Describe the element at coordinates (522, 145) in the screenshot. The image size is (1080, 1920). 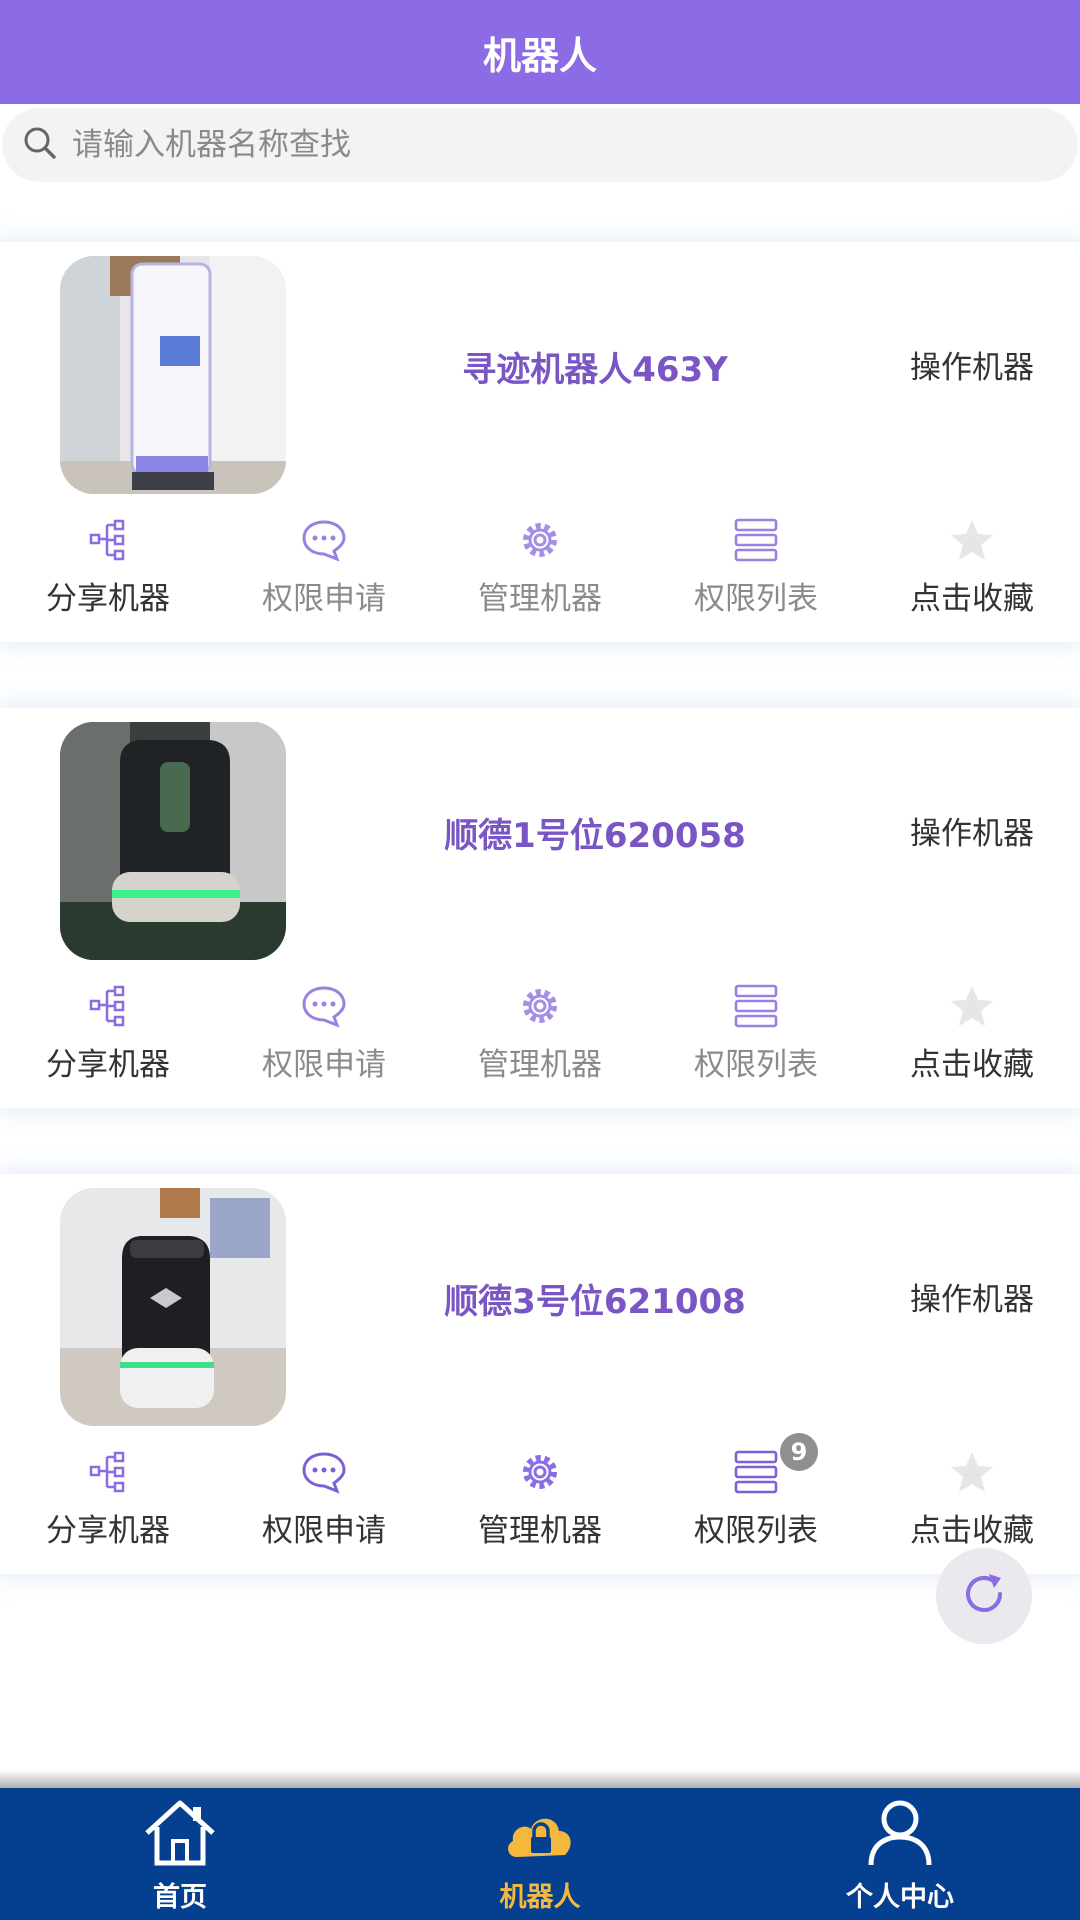
I see `search-input` at that location.